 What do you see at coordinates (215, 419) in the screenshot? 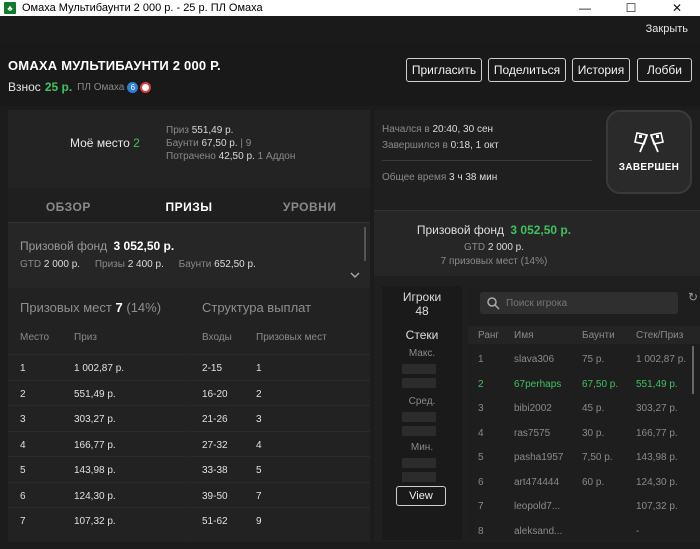
I see `entries-cell: 21-26` at bounding box center [215, 419].